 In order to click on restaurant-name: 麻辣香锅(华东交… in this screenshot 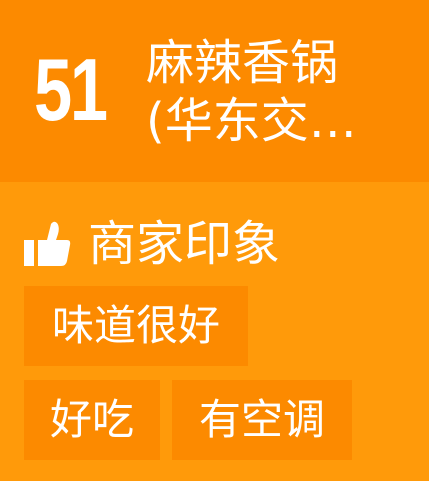, I will do `click(266, 92)`.